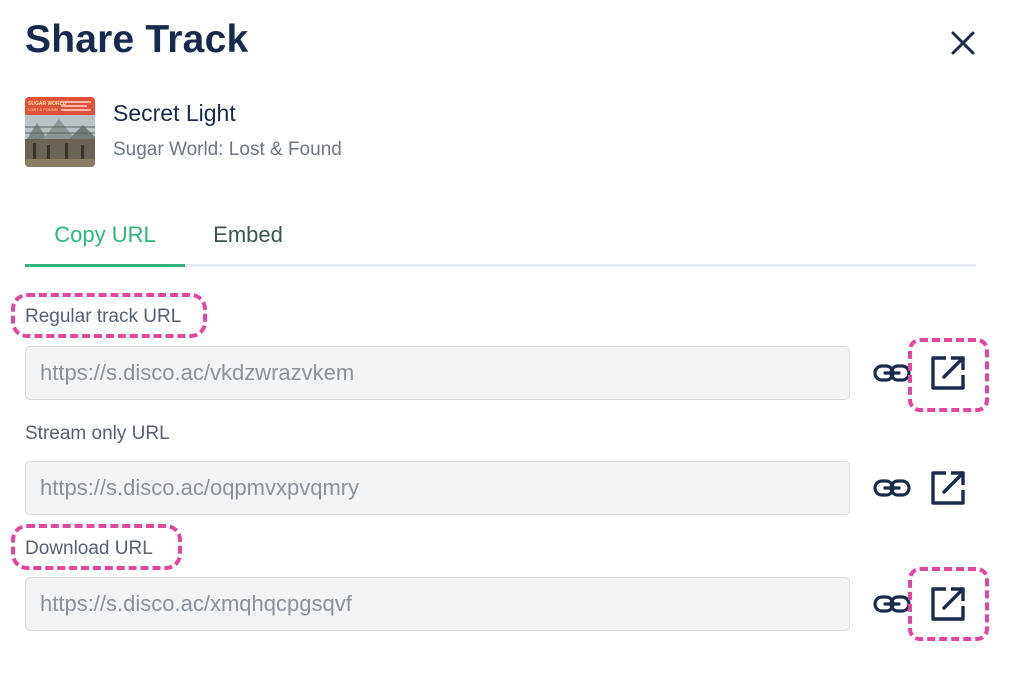  I want to click on open-regular-url-button, so click(948, 373).